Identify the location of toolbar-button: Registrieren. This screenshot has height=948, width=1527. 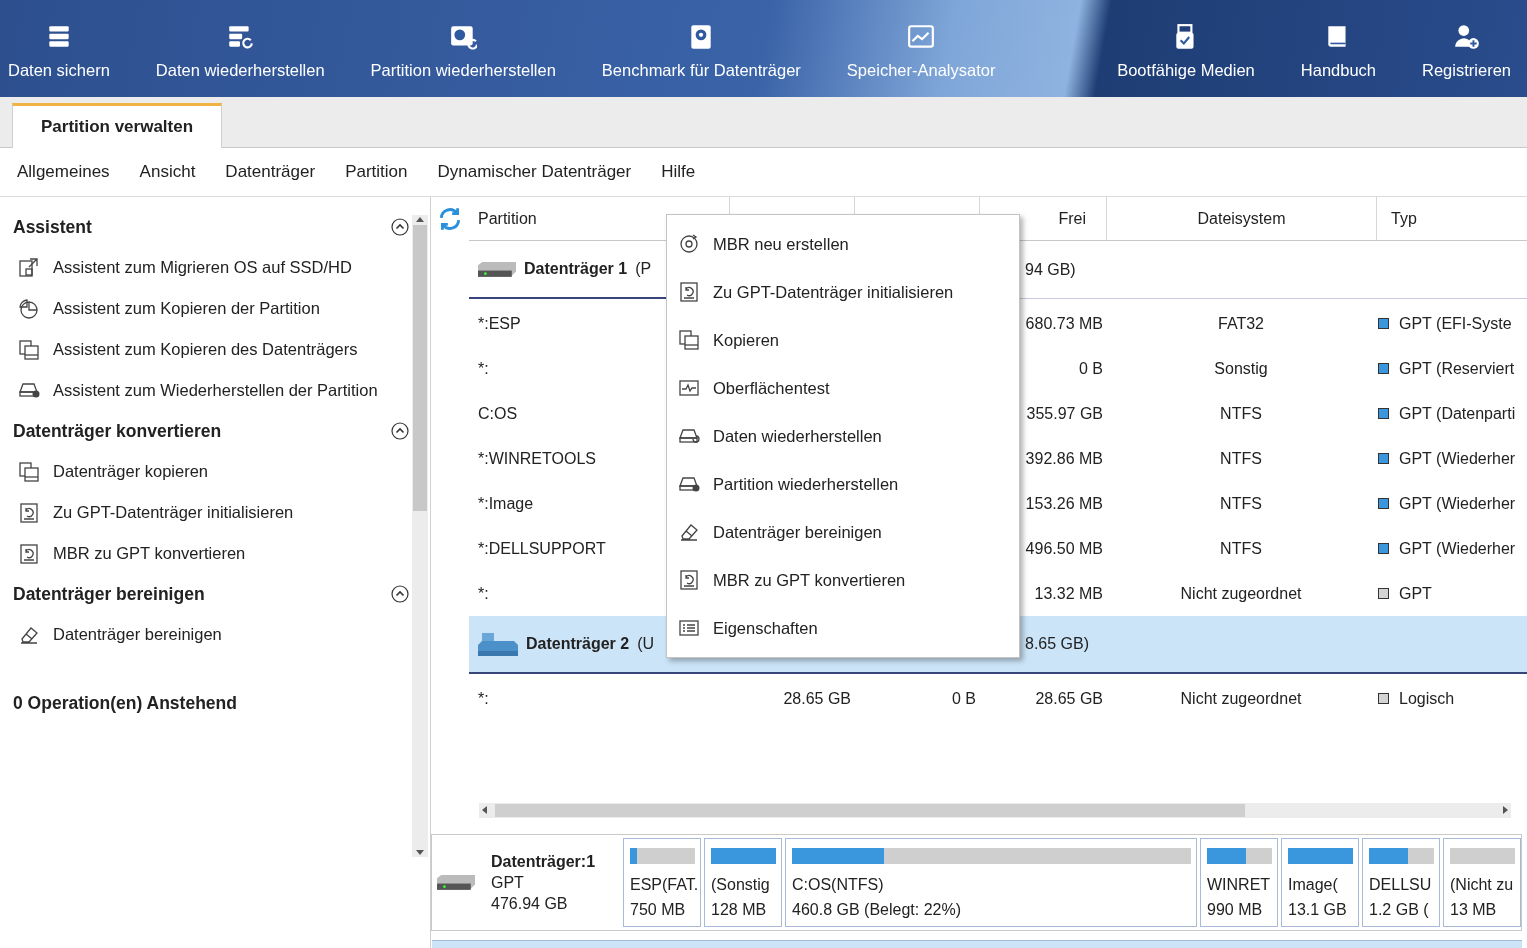
(1466, 48).